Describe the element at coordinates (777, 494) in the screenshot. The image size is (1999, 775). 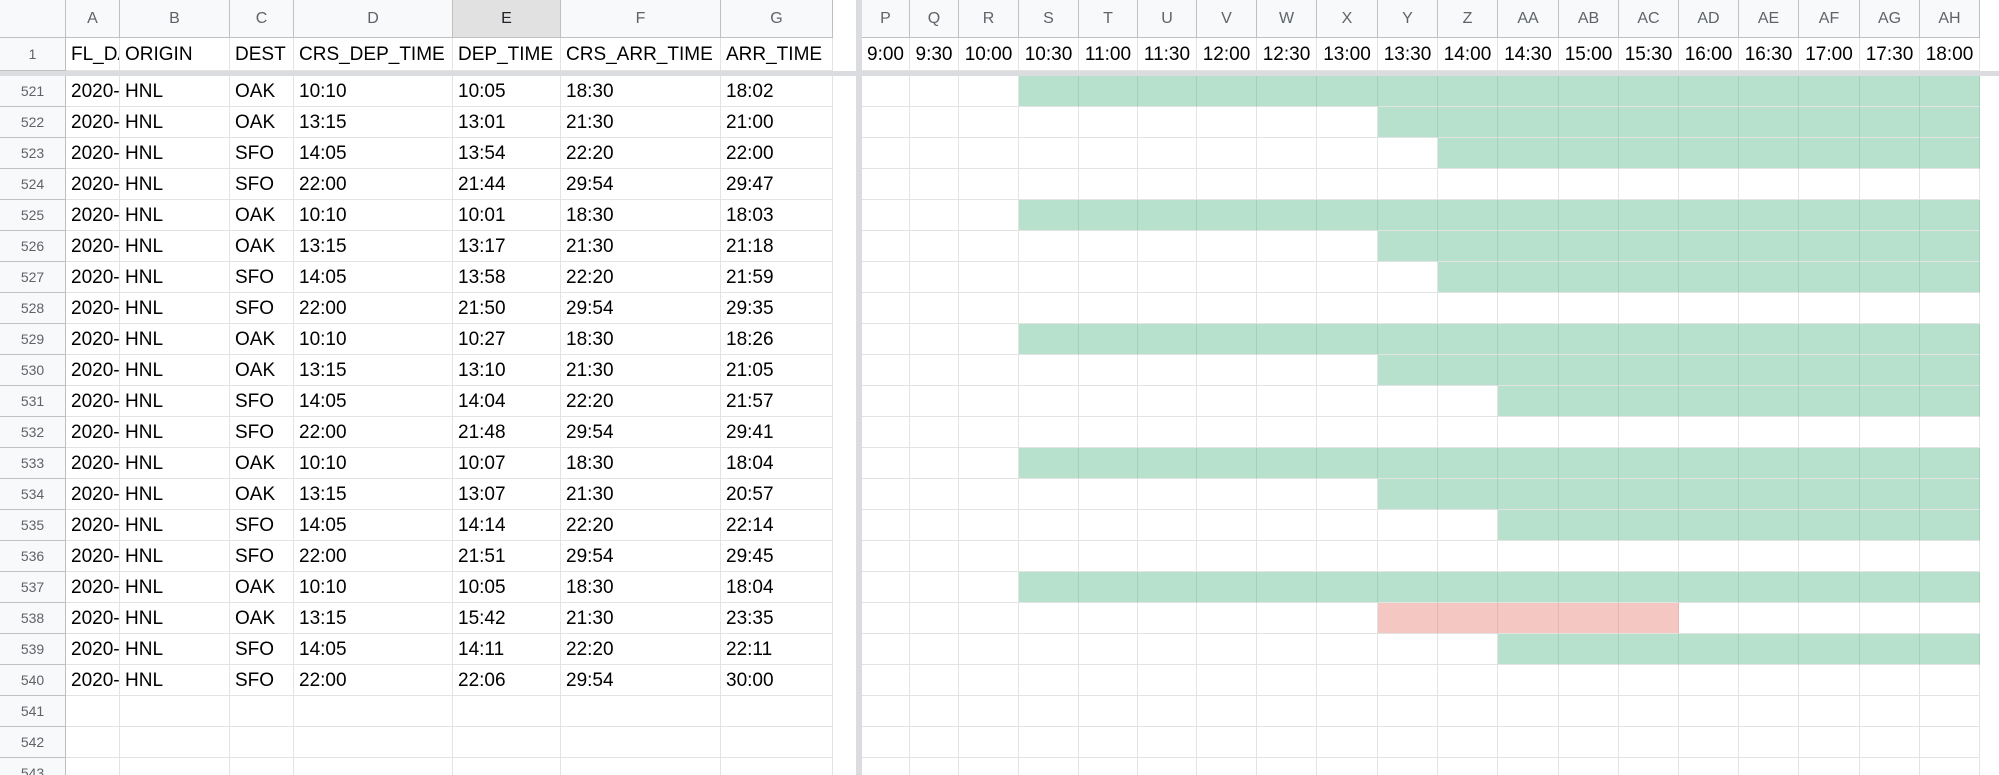
I see `data-cell: 20:57` at that location.